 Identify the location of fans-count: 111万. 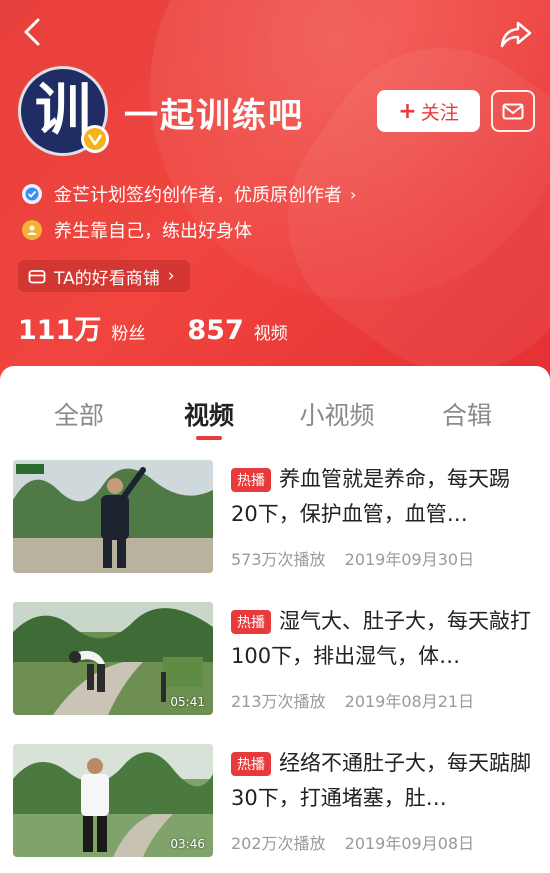
(60, 330).